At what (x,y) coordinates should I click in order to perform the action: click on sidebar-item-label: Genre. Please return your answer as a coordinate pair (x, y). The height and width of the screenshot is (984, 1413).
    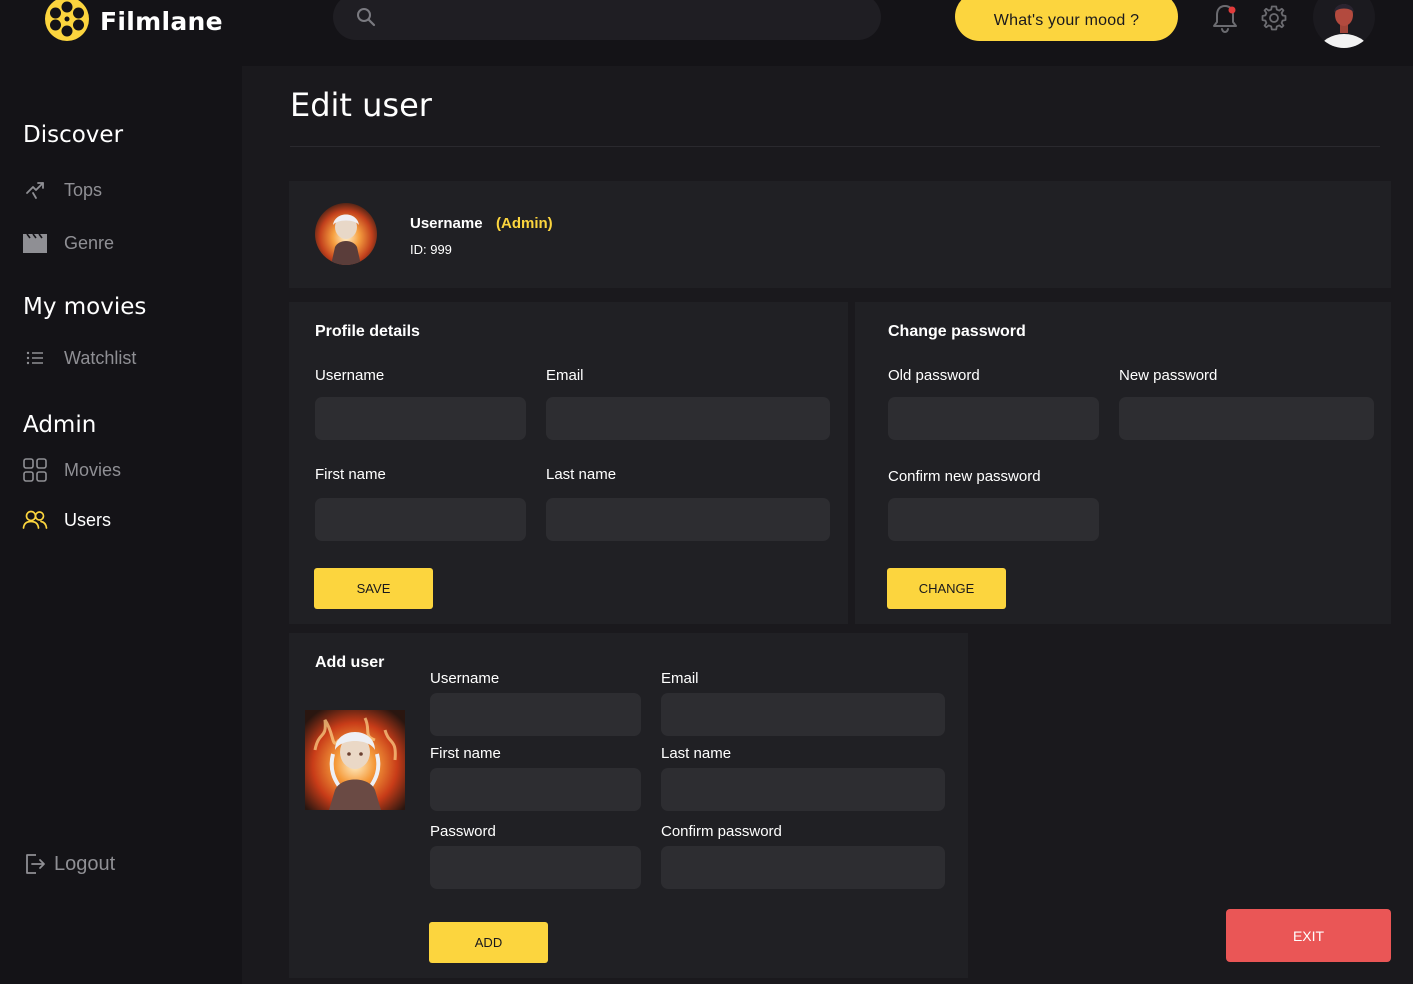
    Looking at the image, I should click on (89, 242).